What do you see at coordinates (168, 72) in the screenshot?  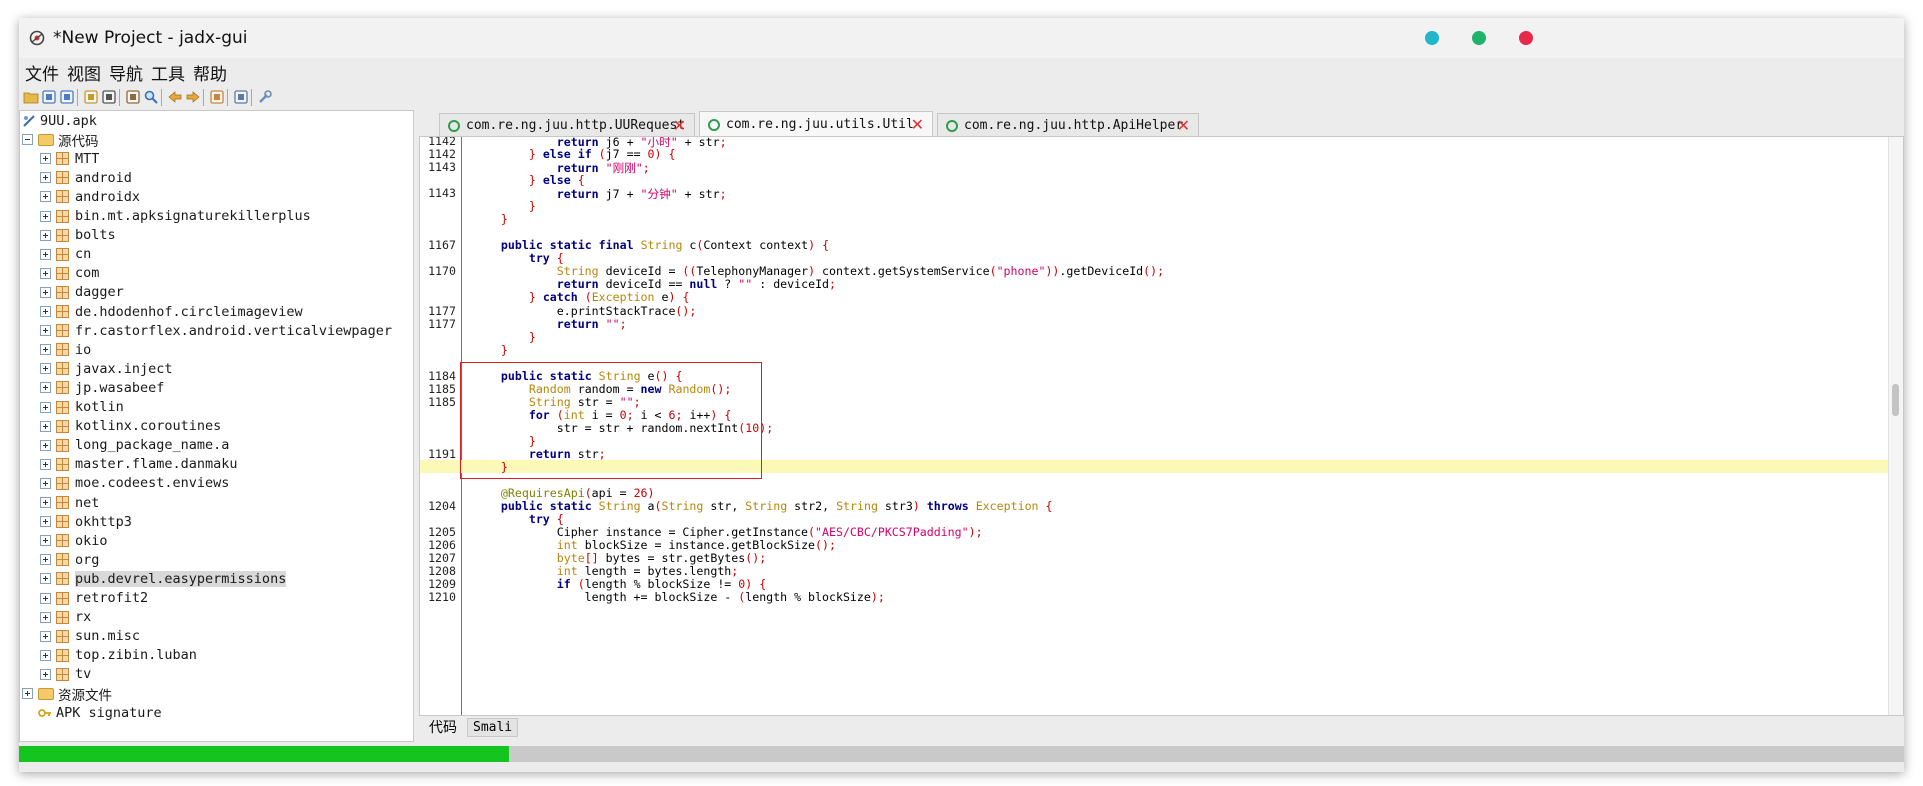 I see `menu-item: 工具` at bounding box center [168, 72].